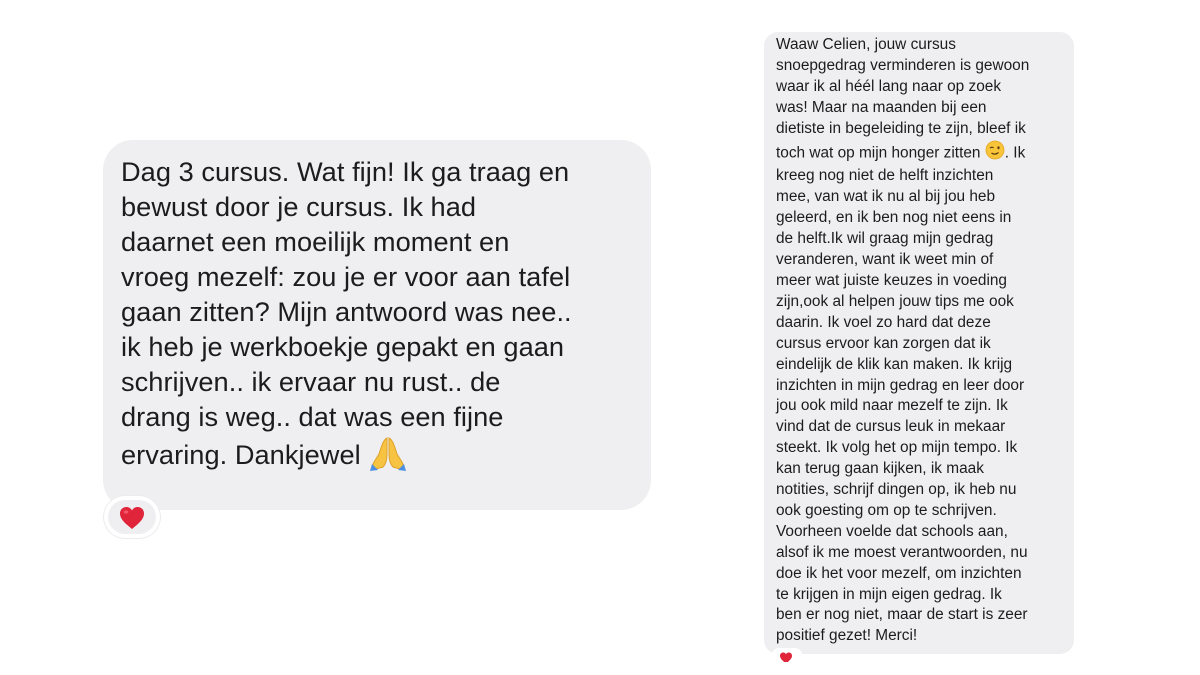  I want to click on winking-face-icon, so click(995, 153).